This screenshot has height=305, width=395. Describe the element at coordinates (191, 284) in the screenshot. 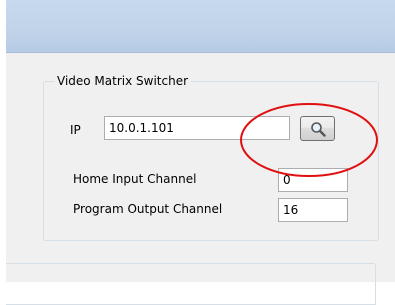

I see `secondary-panel` at that location.